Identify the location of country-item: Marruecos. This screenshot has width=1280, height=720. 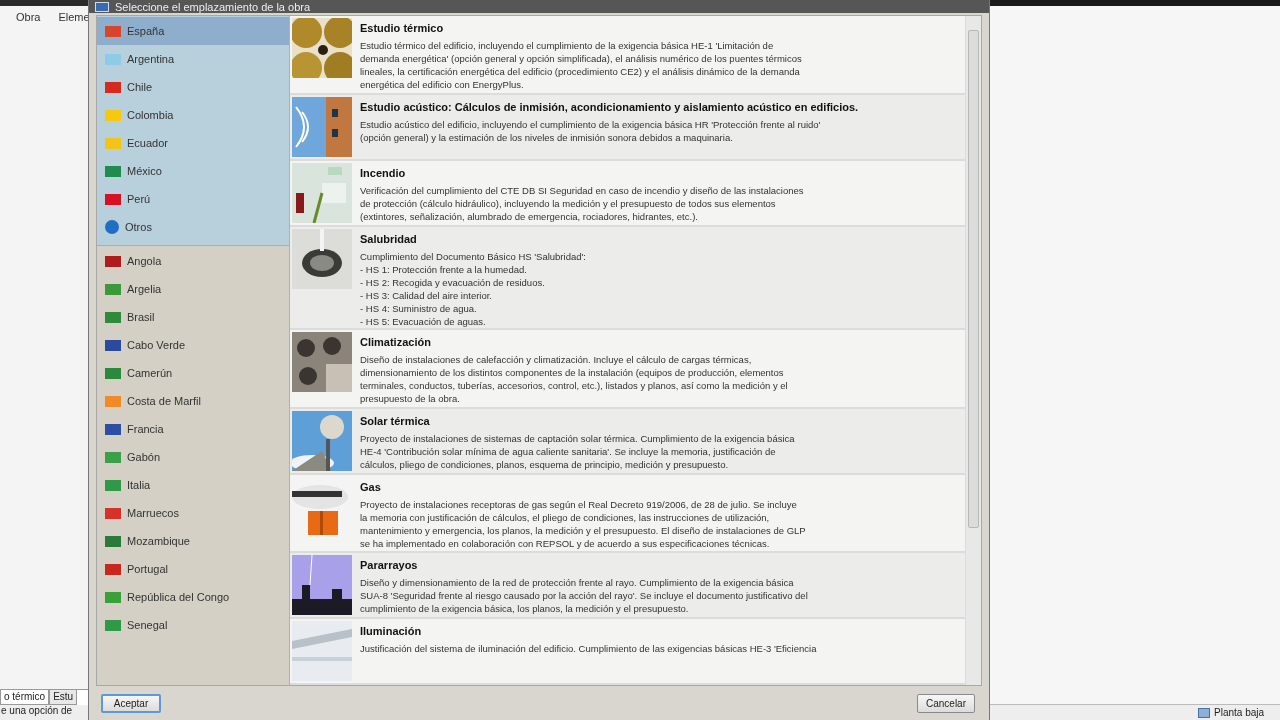
(193, 513).